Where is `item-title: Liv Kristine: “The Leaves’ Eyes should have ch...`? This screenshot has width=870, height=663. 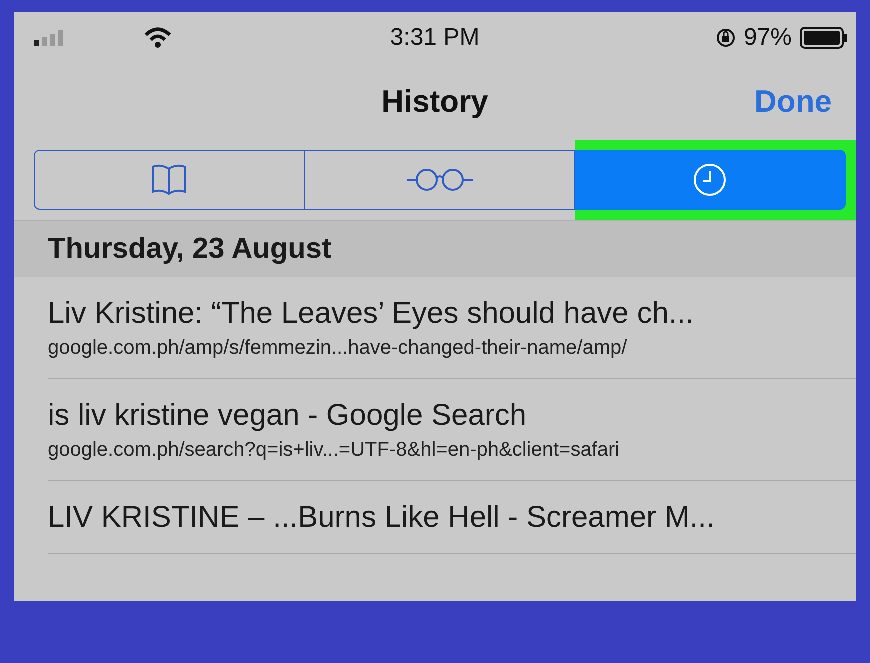 item-title: Liv Kristine: “The Leaves’ Eyes should have ch... is located at coordinates (371, 314).